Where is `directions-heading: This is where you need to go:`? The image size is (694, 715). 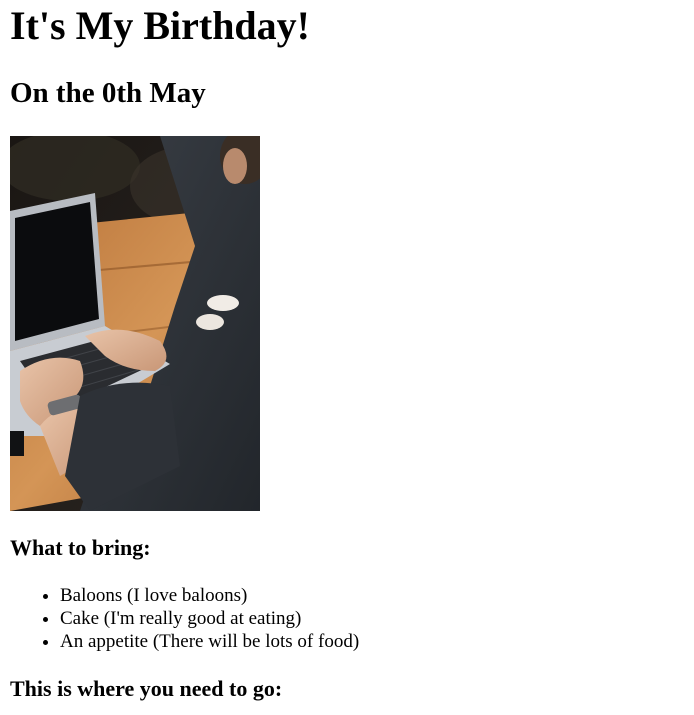 directions-heading: This is where you need to go: is located at coordinates (146, 688).